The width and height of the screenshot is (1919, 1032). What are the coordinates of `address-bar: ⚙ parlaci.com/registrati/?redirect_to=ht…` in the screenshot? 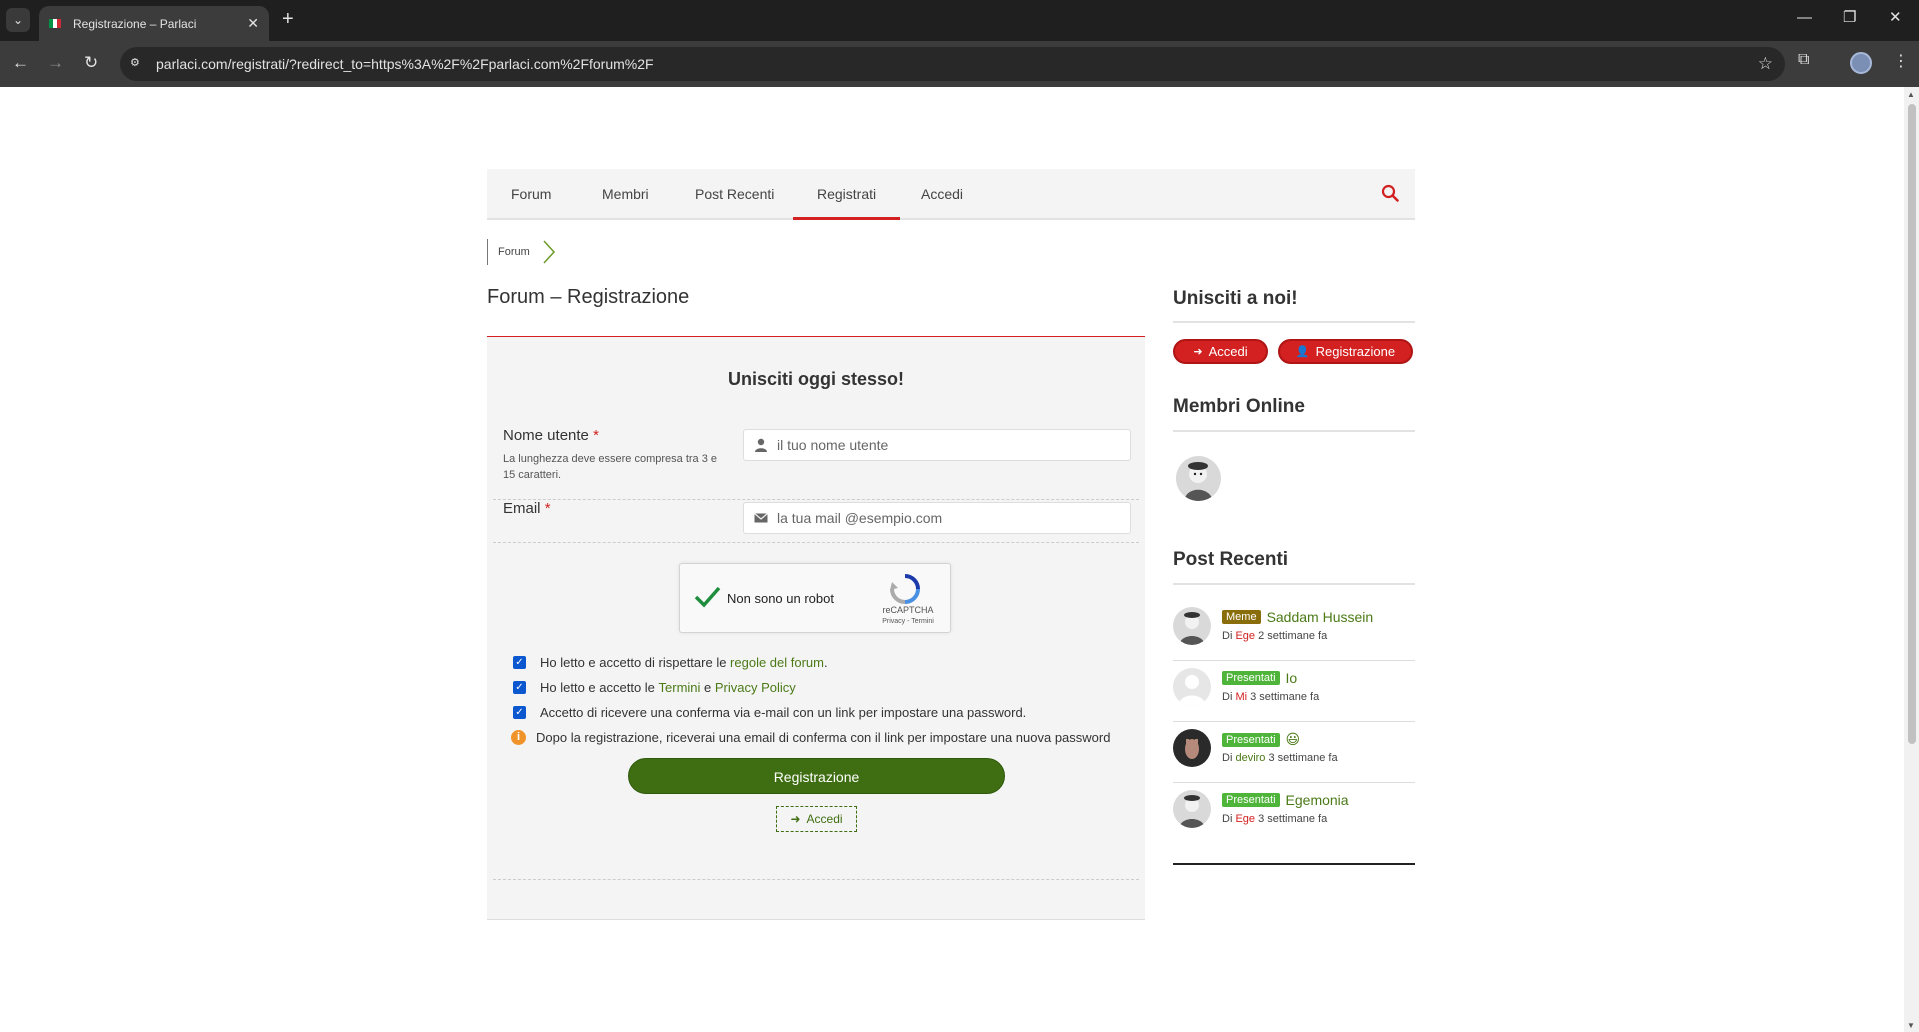 It's located at (952, 64).